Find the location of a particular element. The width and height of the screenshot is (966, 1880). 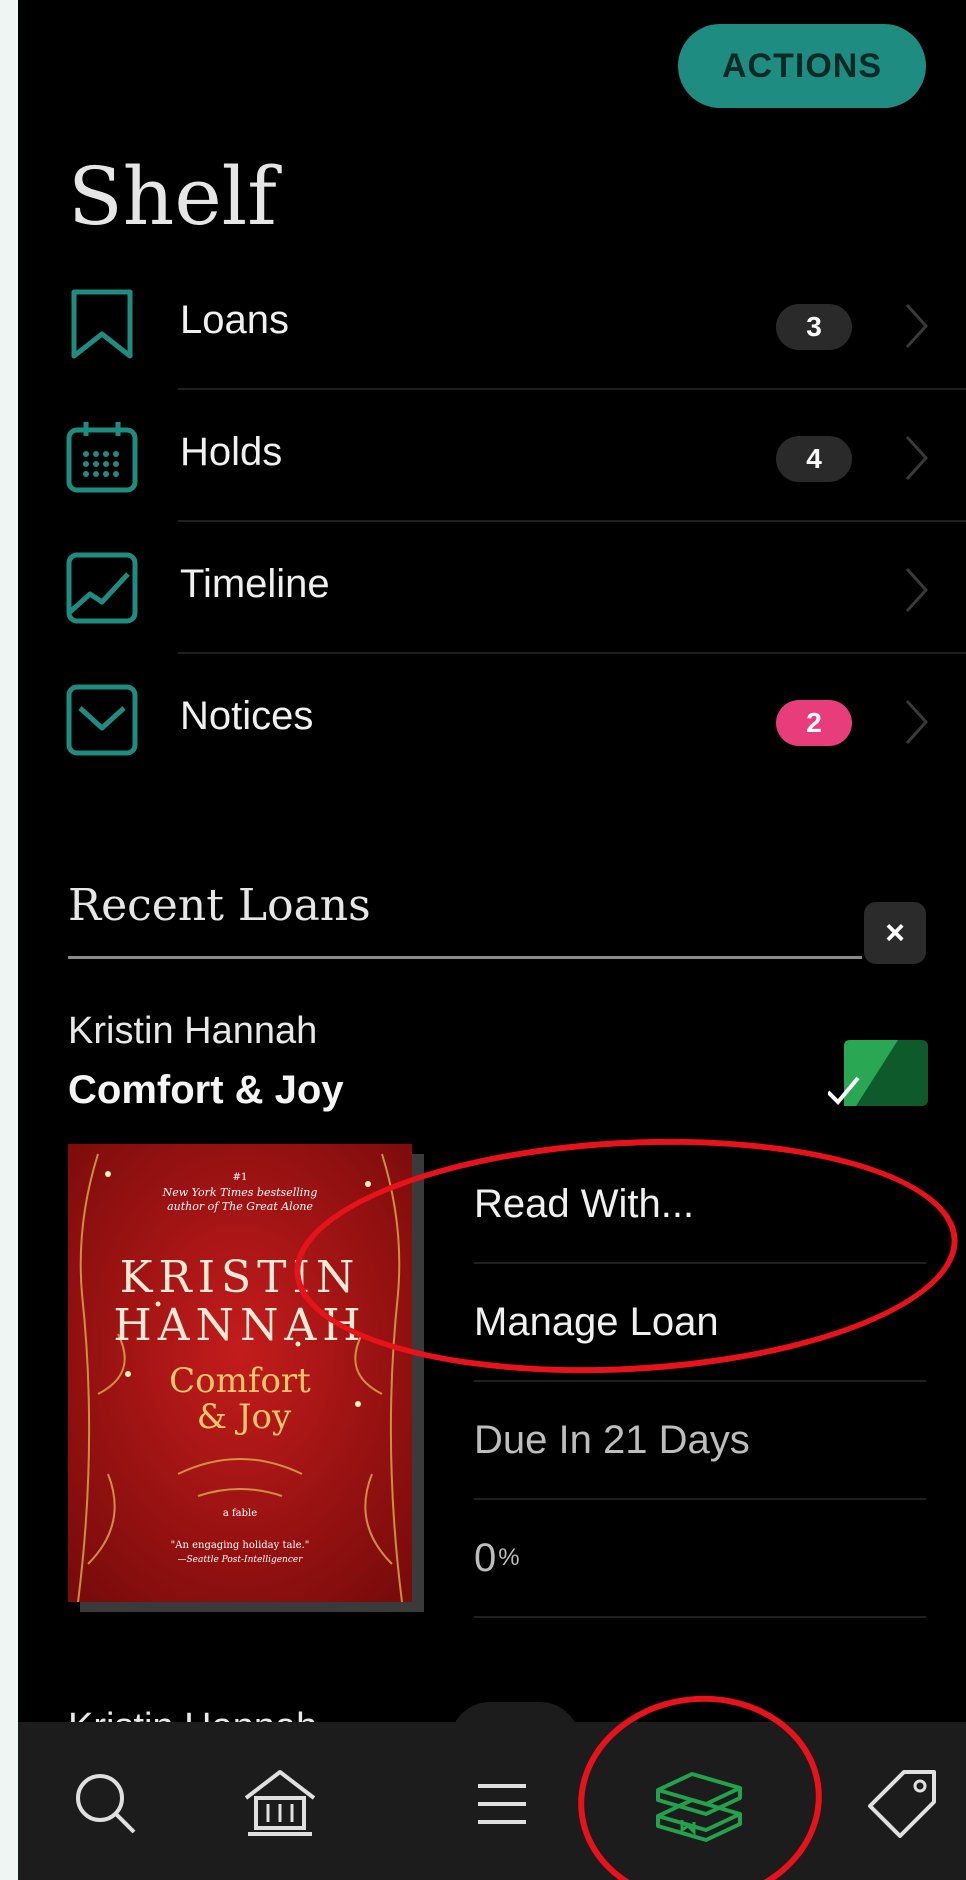

cover-author: KRISTIN is located at coordinates (240, 1277).